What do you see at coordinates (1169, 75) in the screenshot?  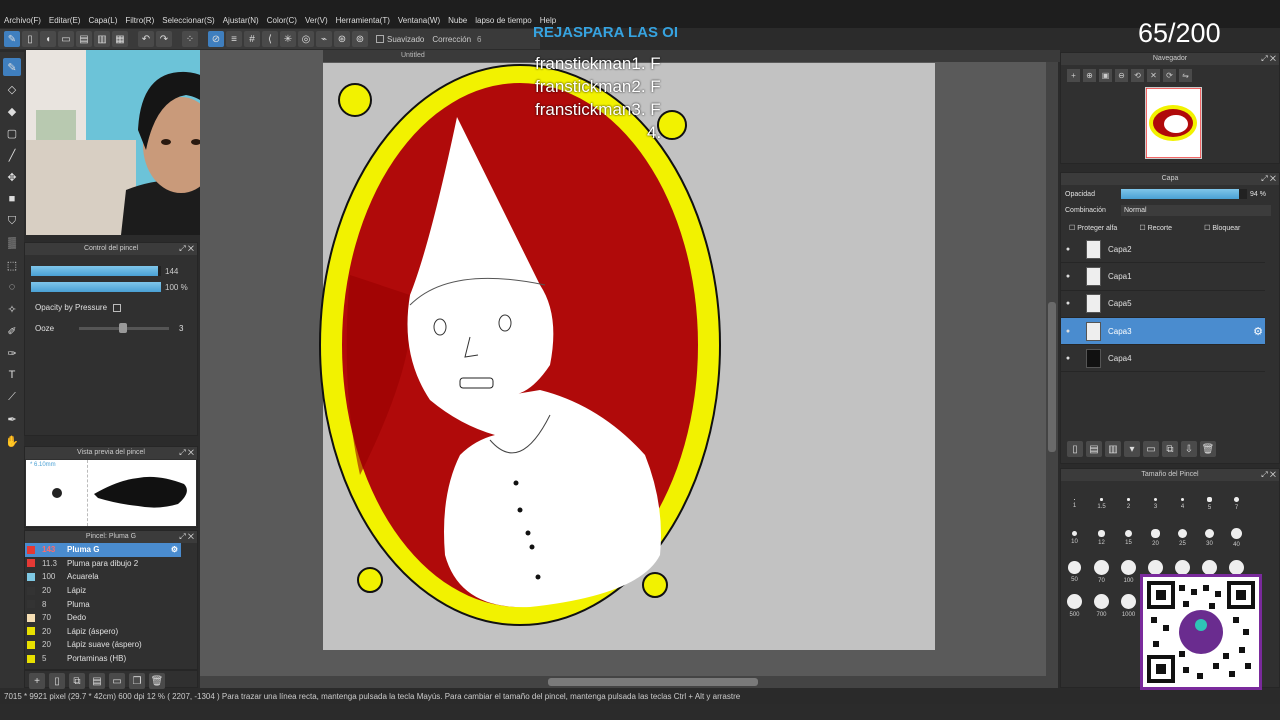 I see `reset-rotate-icon: ⟳` at bounding box center [1169, 75].